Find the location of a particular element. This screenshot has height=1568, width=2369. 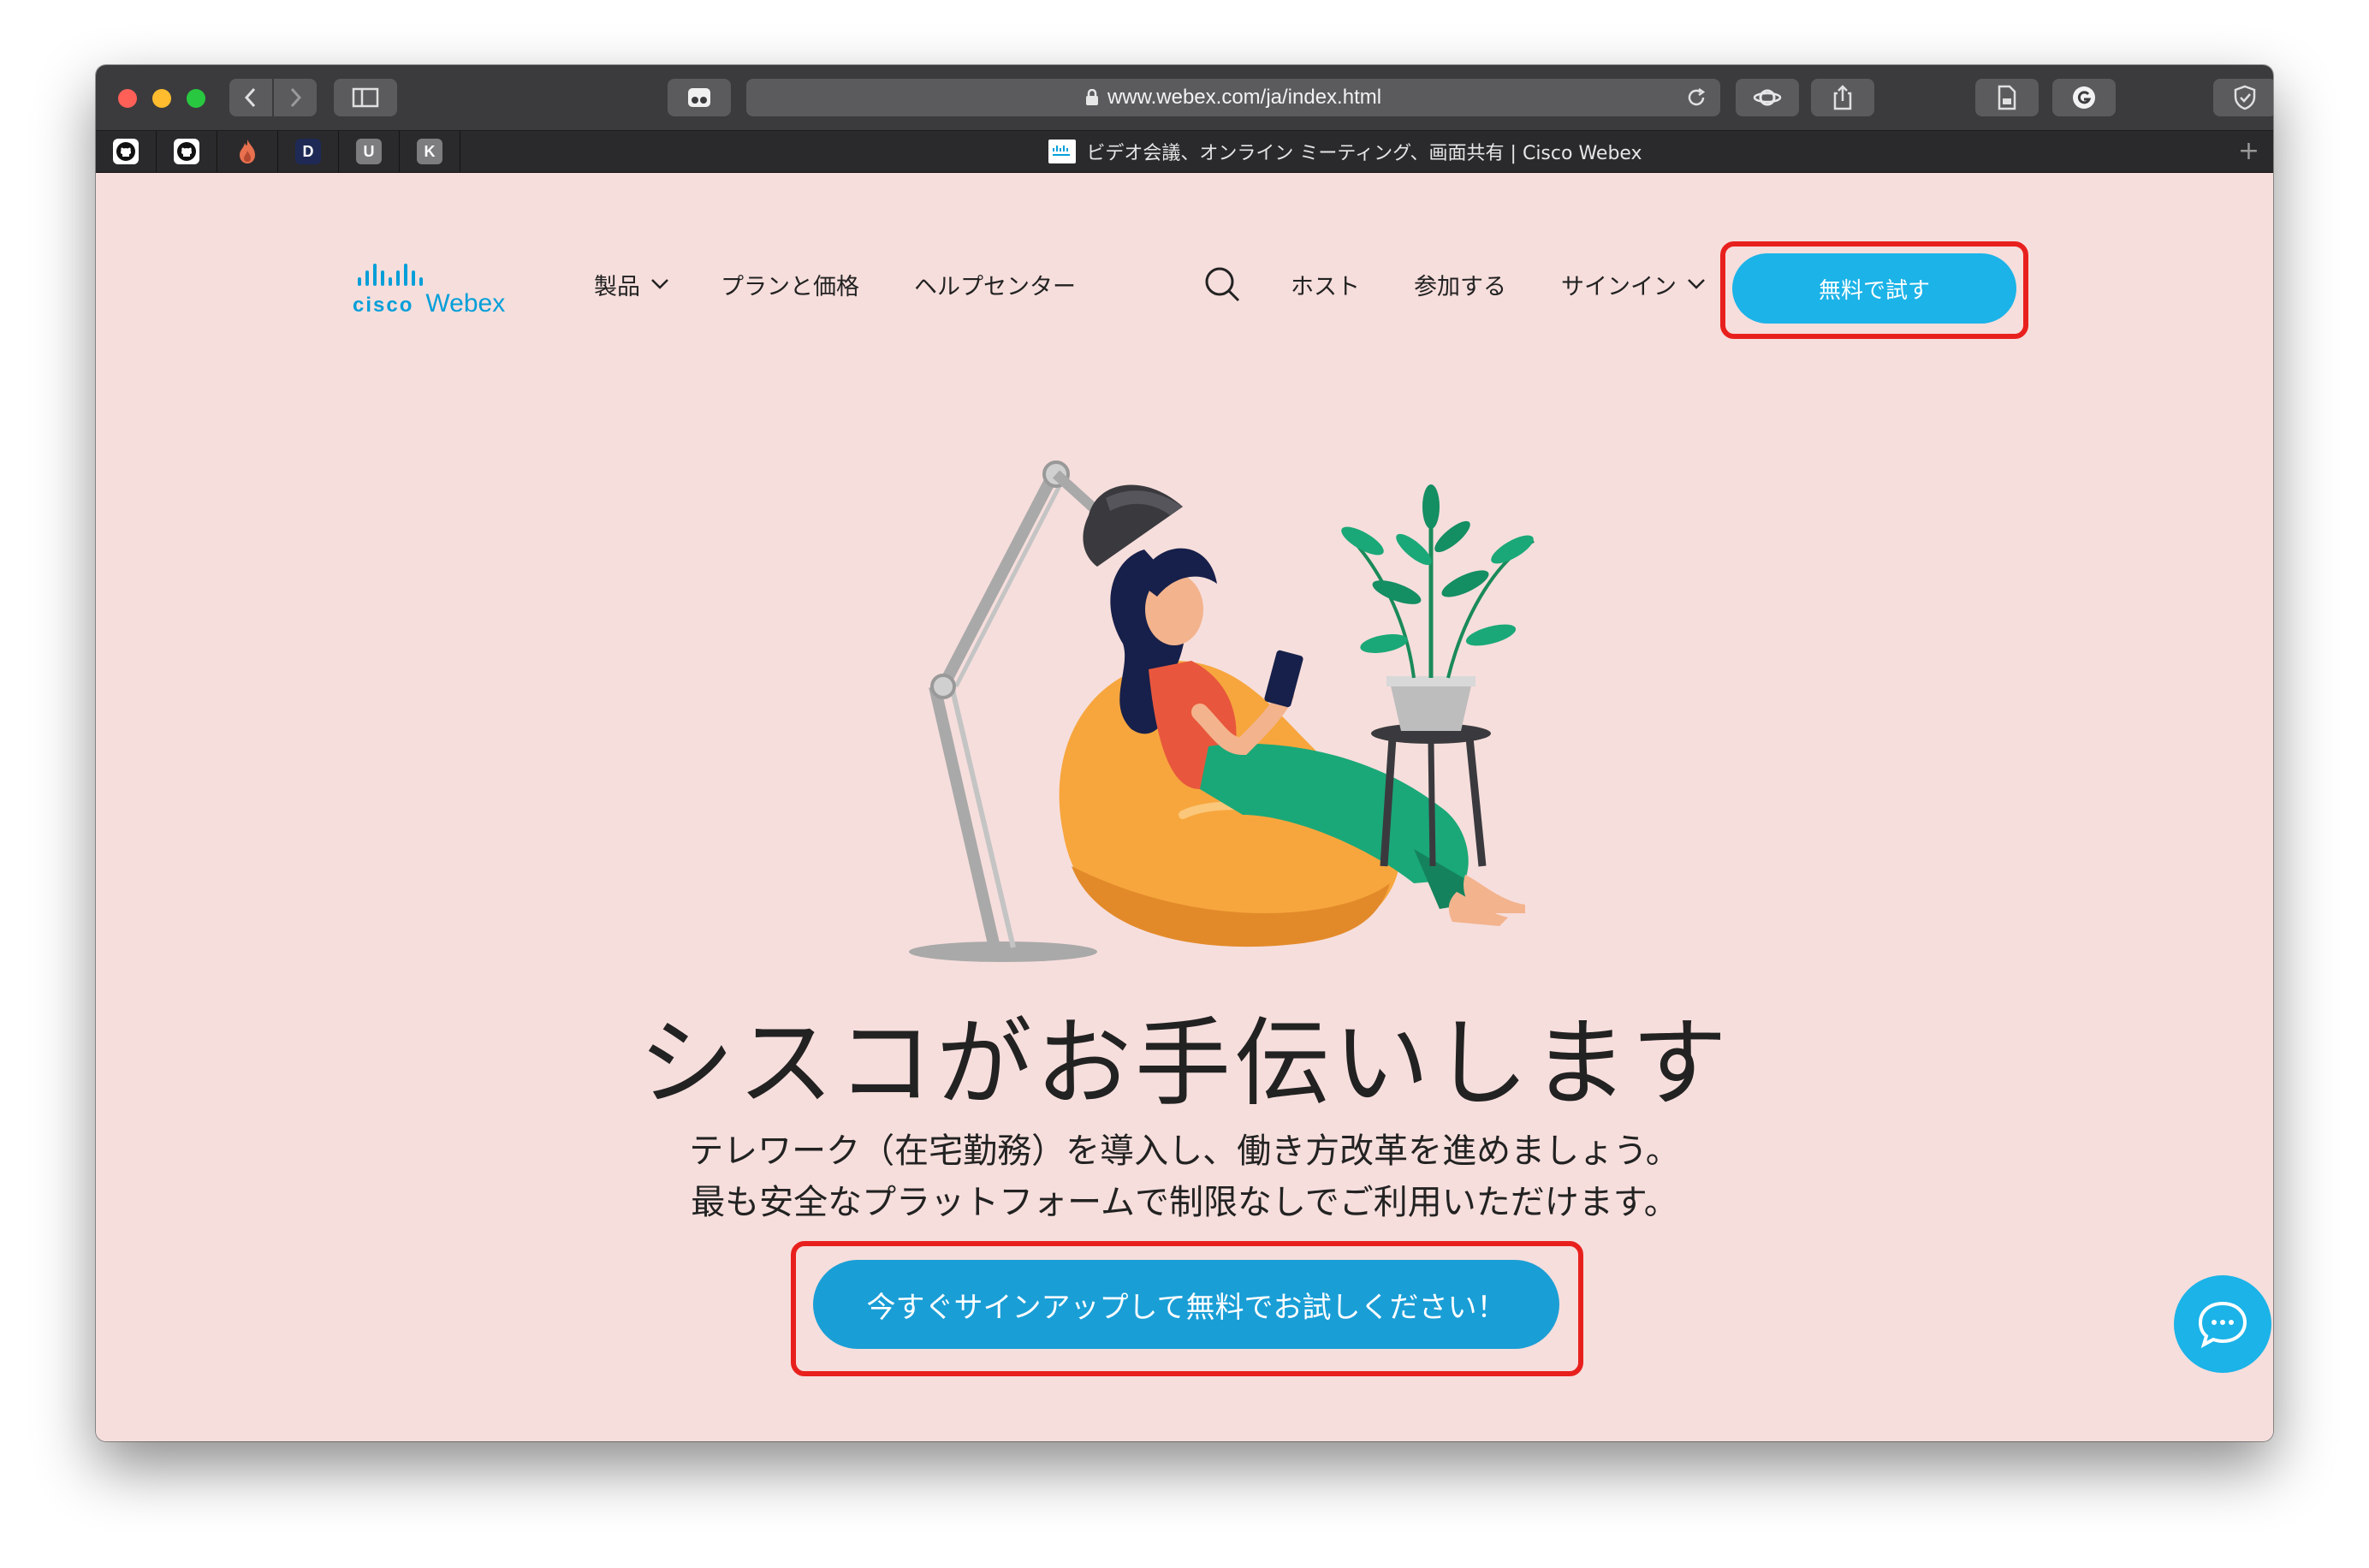

reader-orbit-button is located at coordinates (1767, 97).